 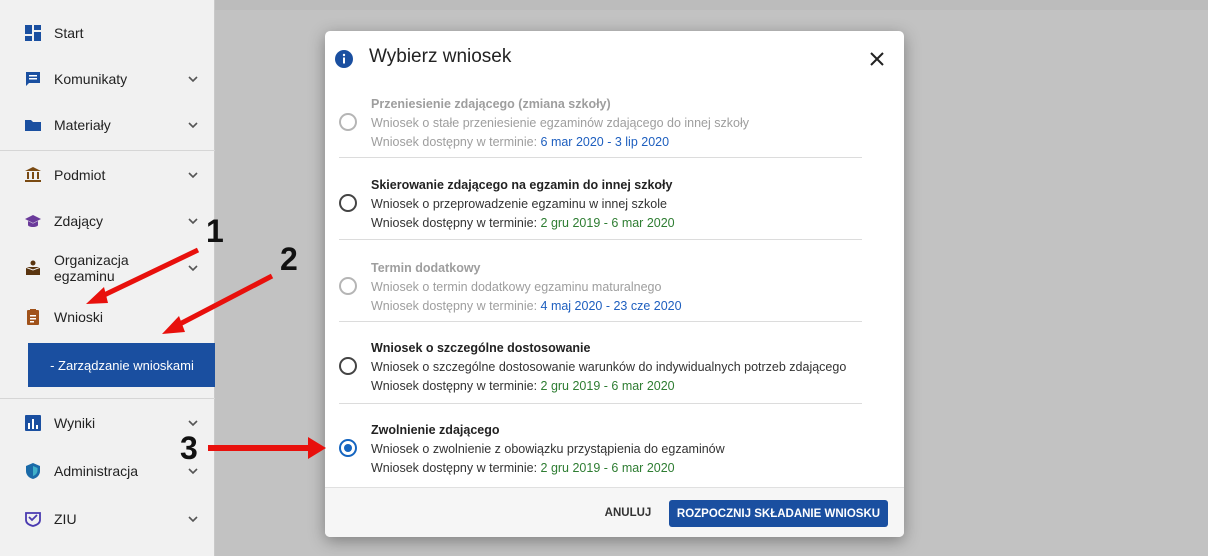 I want to click on nav-label: Start, so click(x=69, y=33).